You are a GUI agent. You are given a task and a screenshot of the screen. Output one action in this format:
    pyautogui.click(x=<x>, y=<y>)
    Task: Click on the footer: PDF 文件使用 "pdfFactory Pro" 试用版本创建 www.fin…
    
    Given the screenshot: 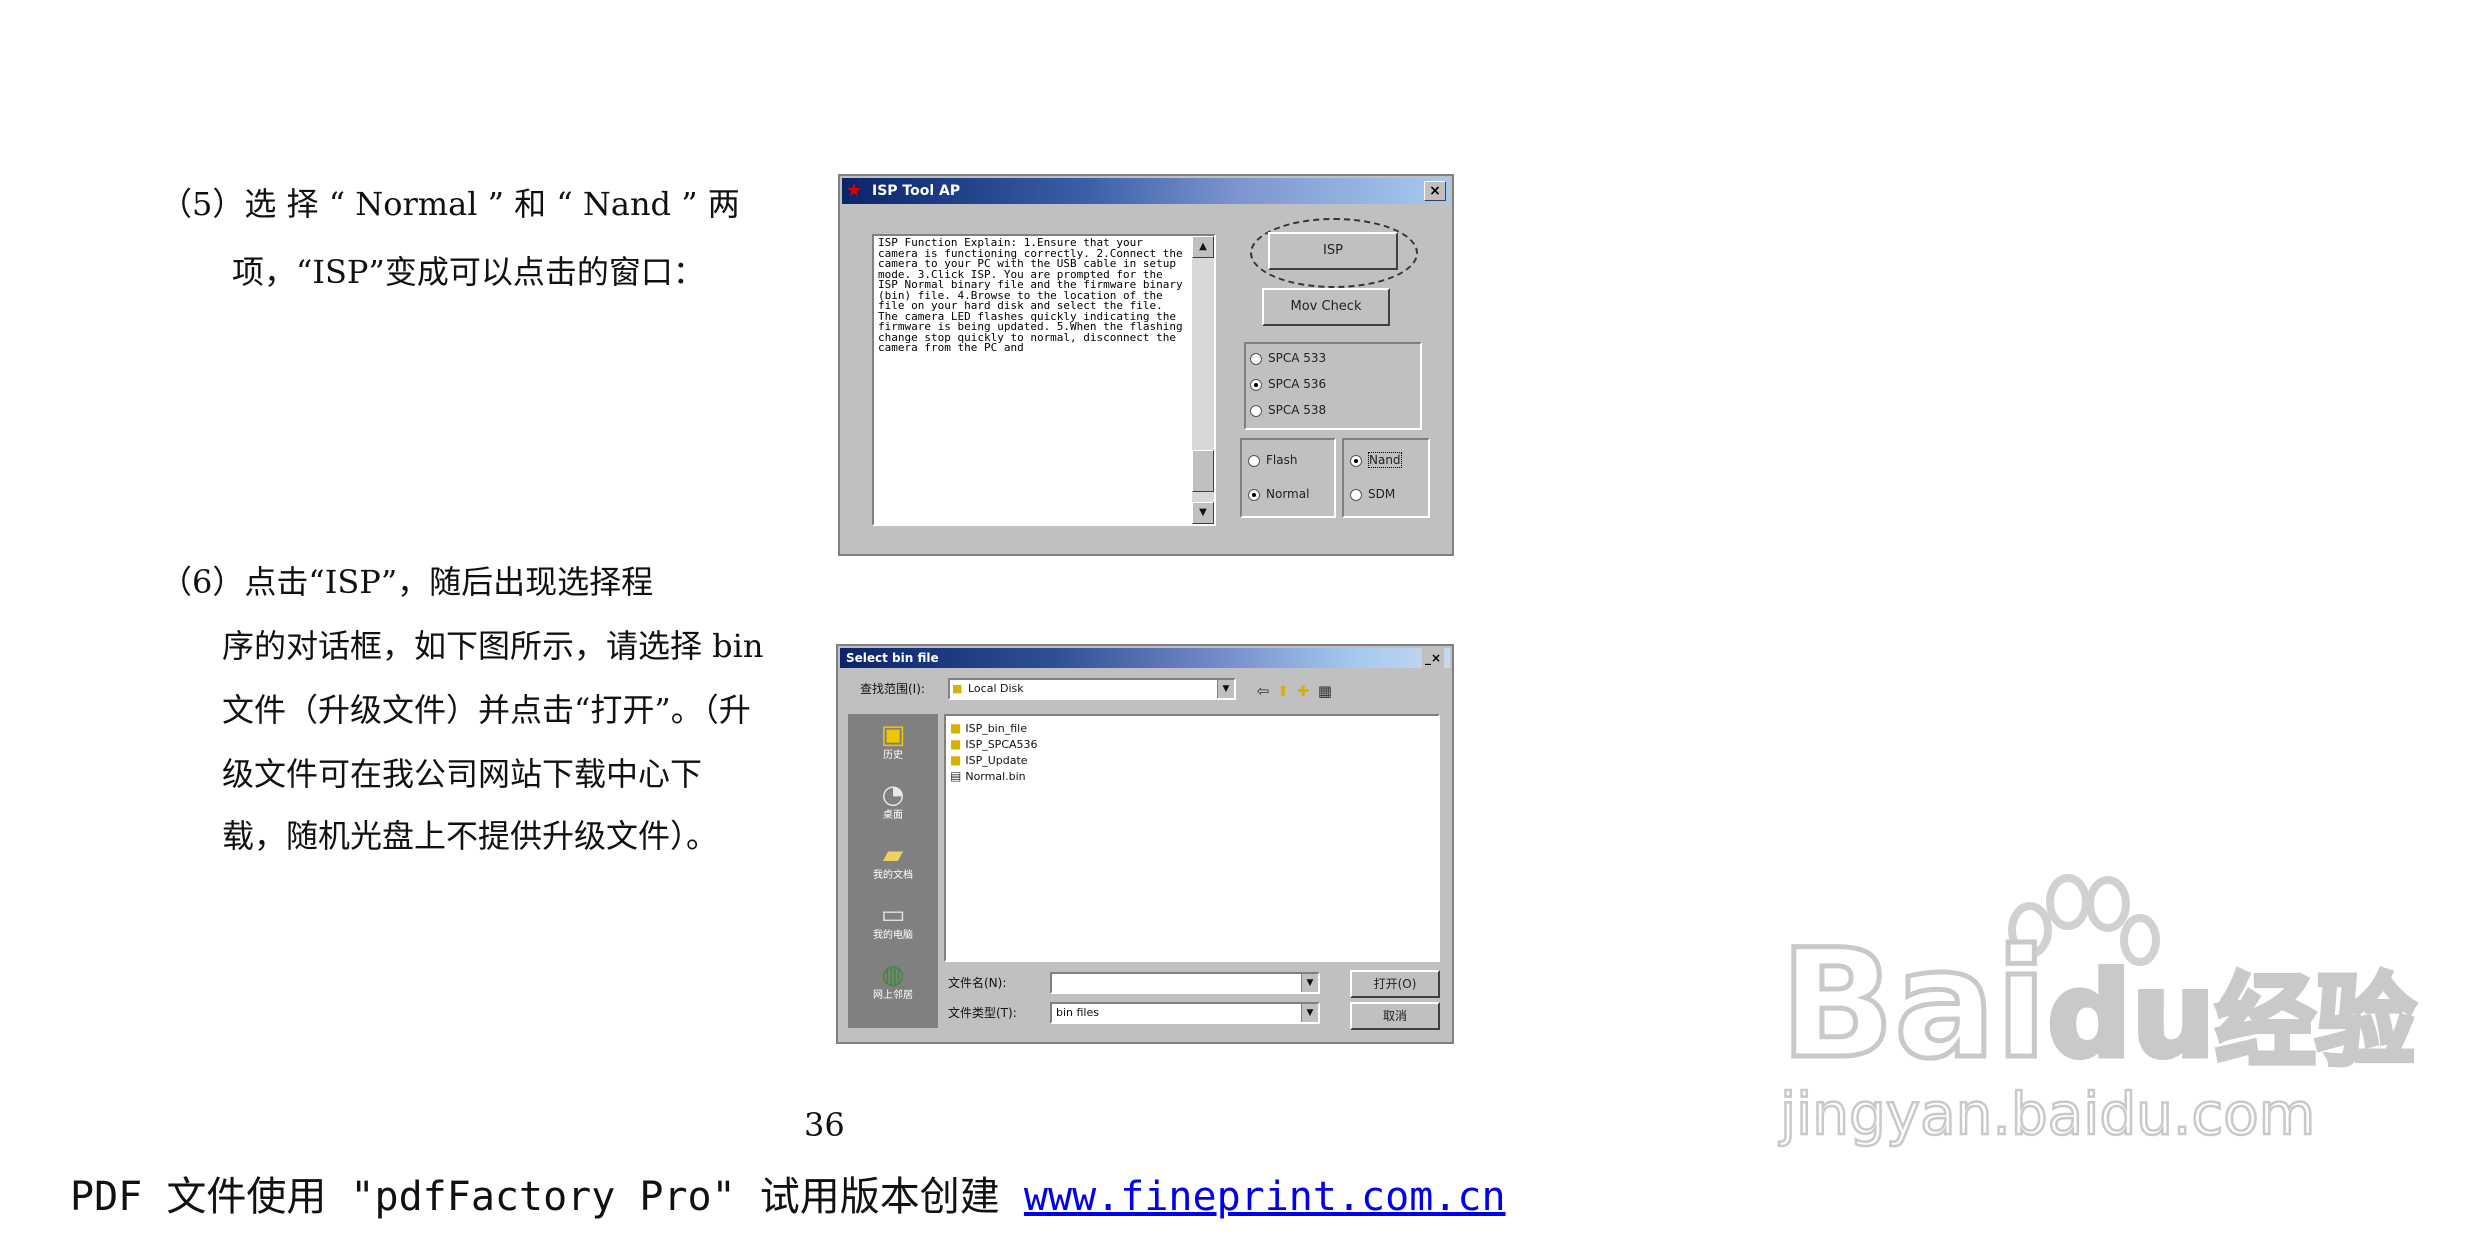 What is the action you would take?
    pyautogui.click(x=788, y=1193)
    